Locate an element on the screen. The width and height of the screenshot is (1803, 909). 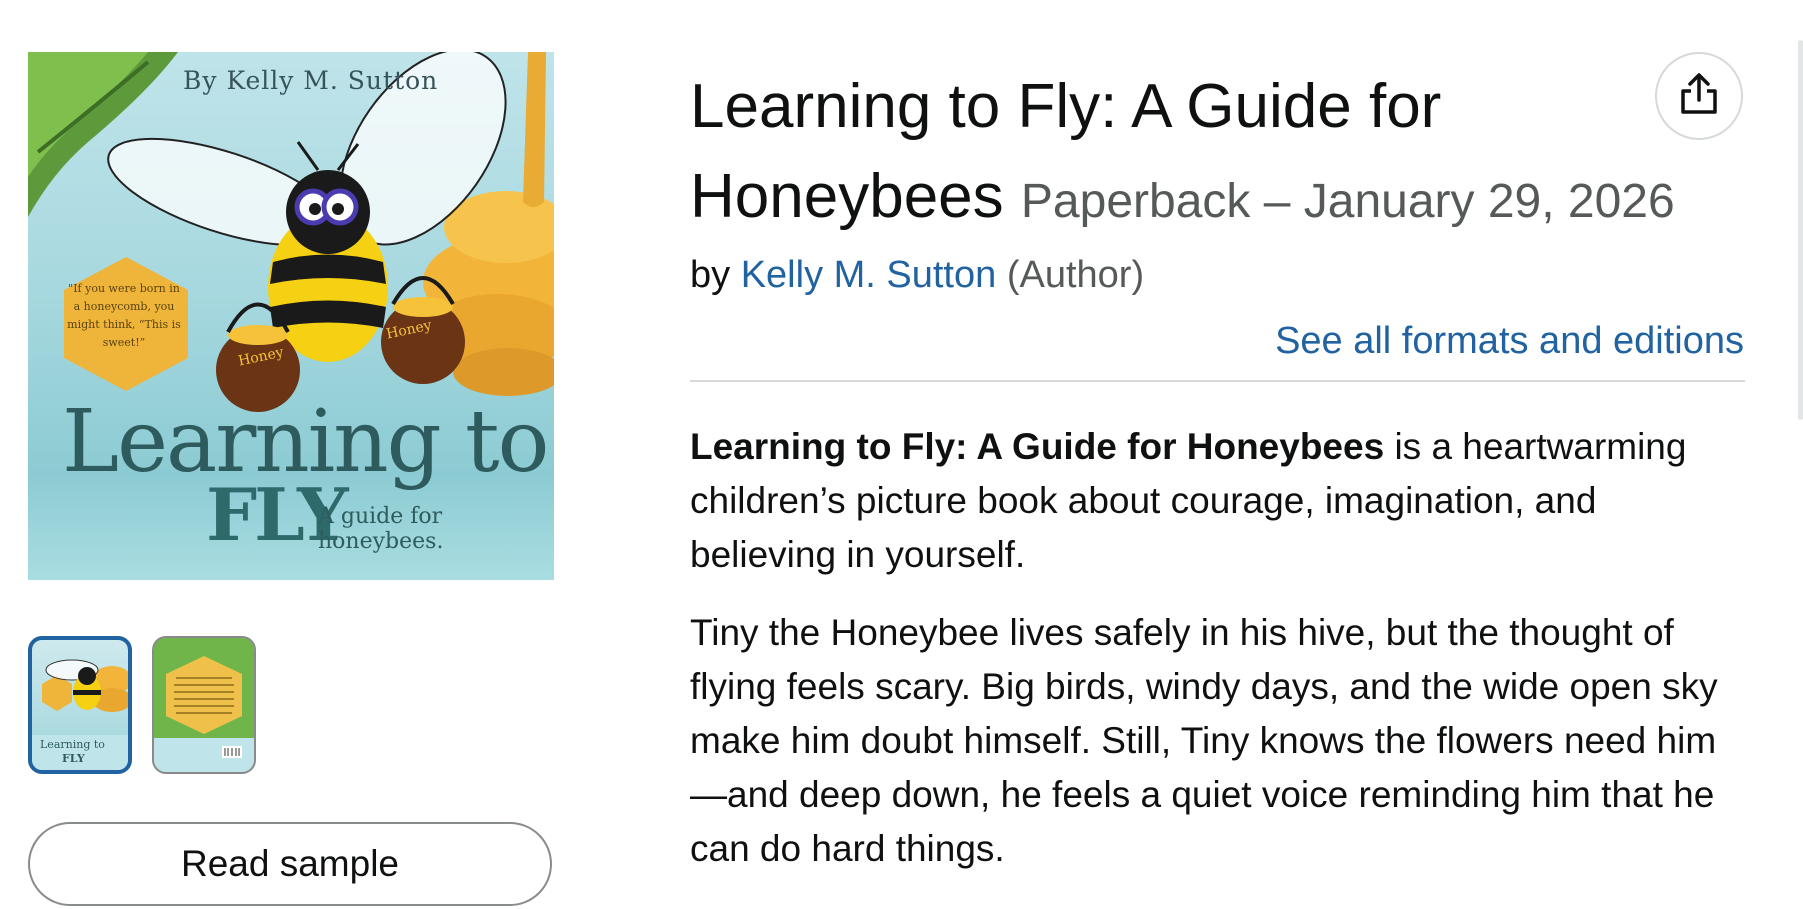
thumbnail-back-cover is located at coordinates (204, 705).